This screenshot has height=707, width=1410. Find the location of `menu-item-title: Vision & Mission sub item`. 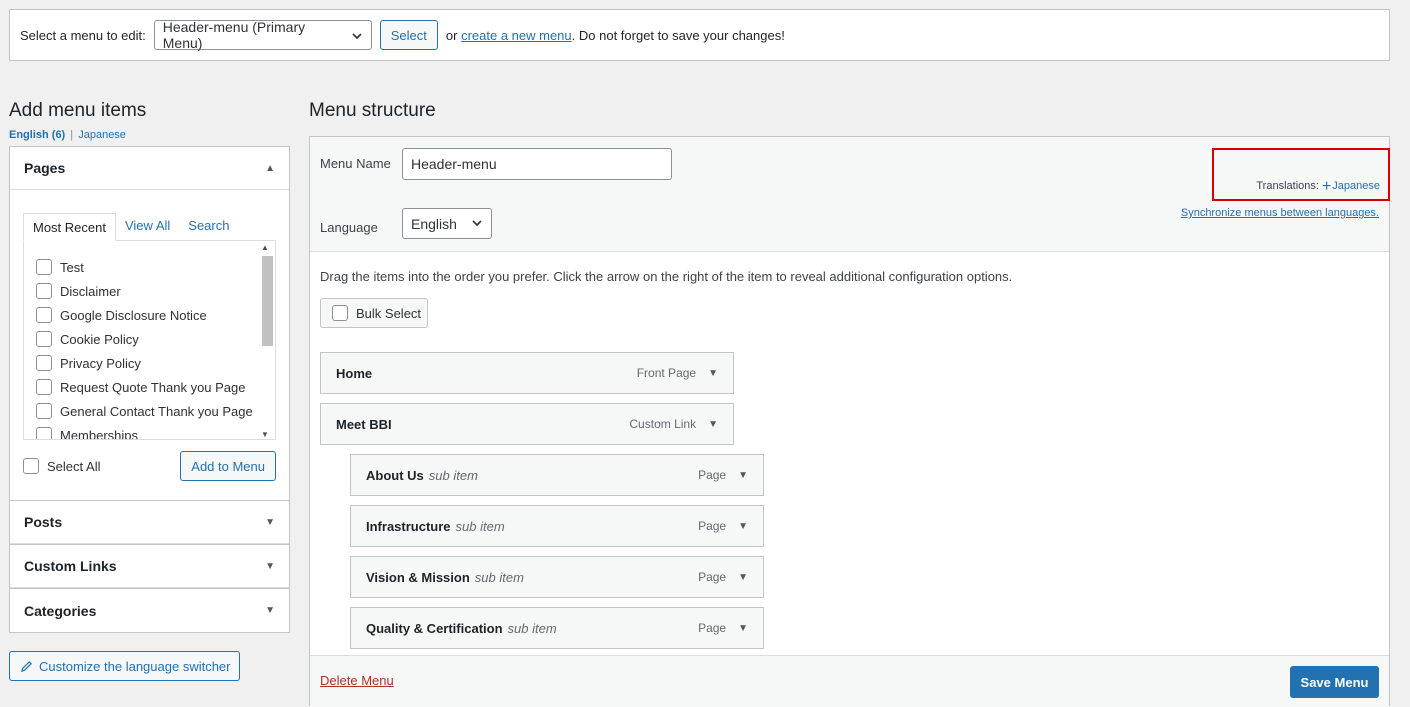

menu-item-title: Vision & Mission sub item is located at coordinates (445, 577).